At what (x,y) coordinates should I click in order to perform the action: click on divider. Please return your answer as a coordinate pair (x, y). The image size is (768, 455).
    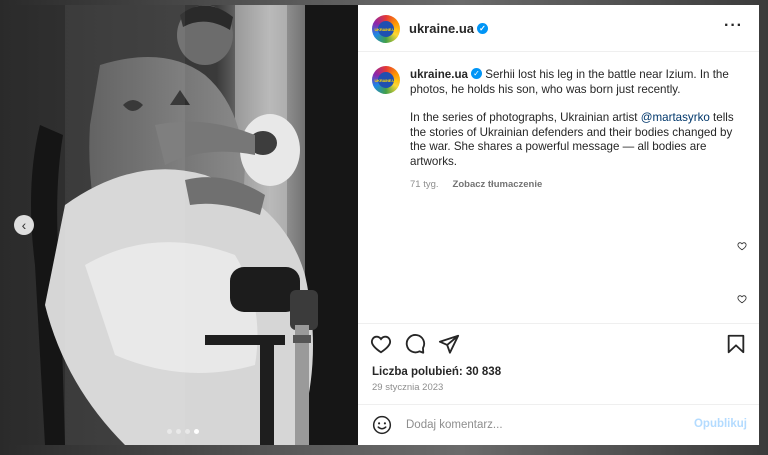
    Looking at the image, I should click on (558, 323).